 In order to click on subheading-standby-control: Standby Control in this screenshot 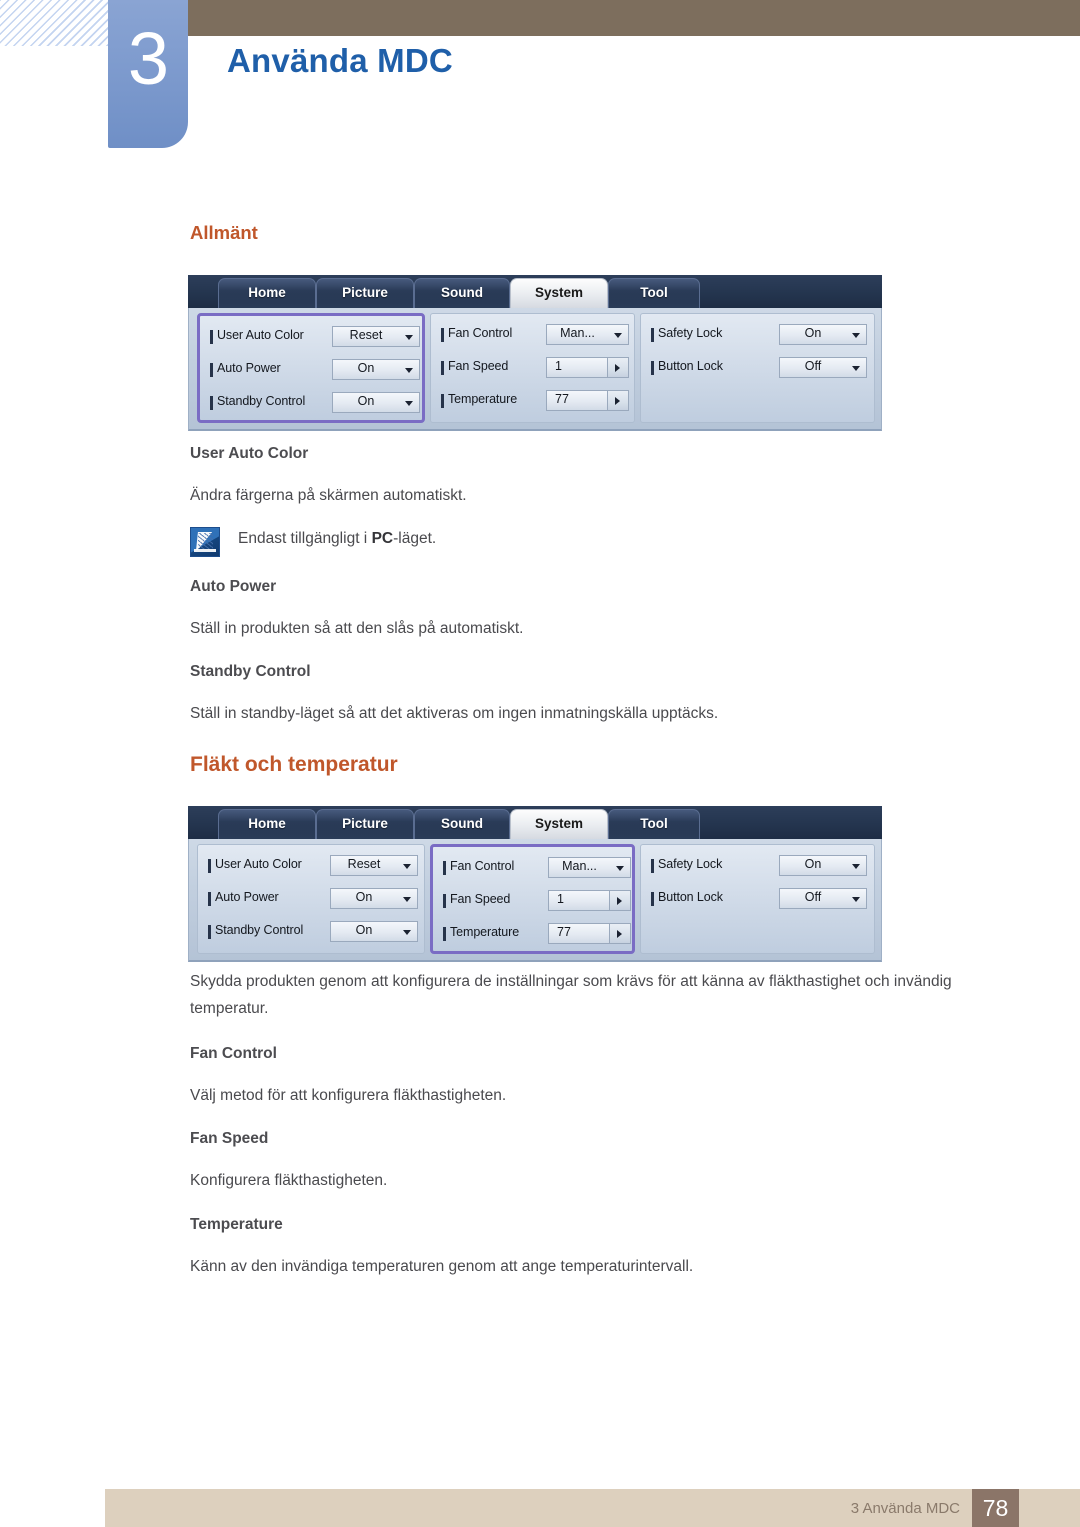, I will do `click(250, 671)`.